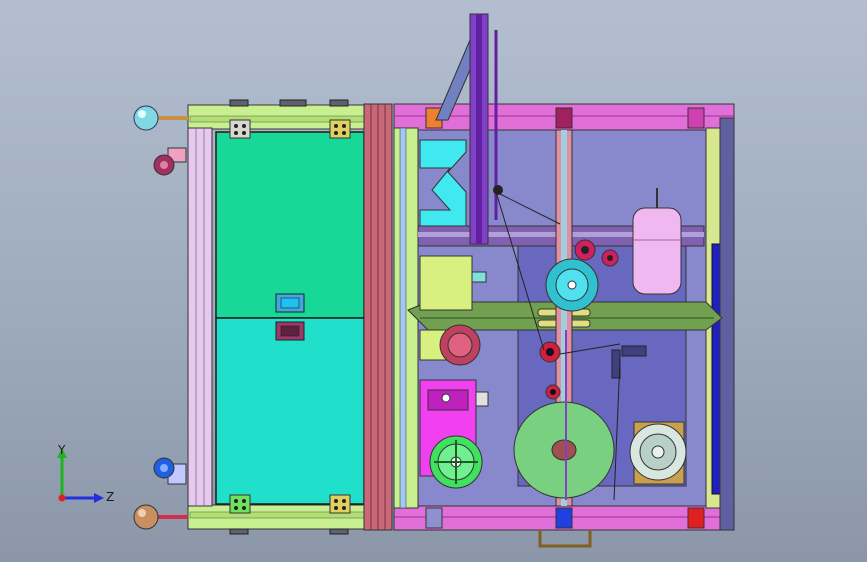 The height and width of the screenshot is (562, 867). What do you see at coordinates (110, 497) in the screenshot?
I see `z-axis-label: Z` at bounding box center [110, 497].